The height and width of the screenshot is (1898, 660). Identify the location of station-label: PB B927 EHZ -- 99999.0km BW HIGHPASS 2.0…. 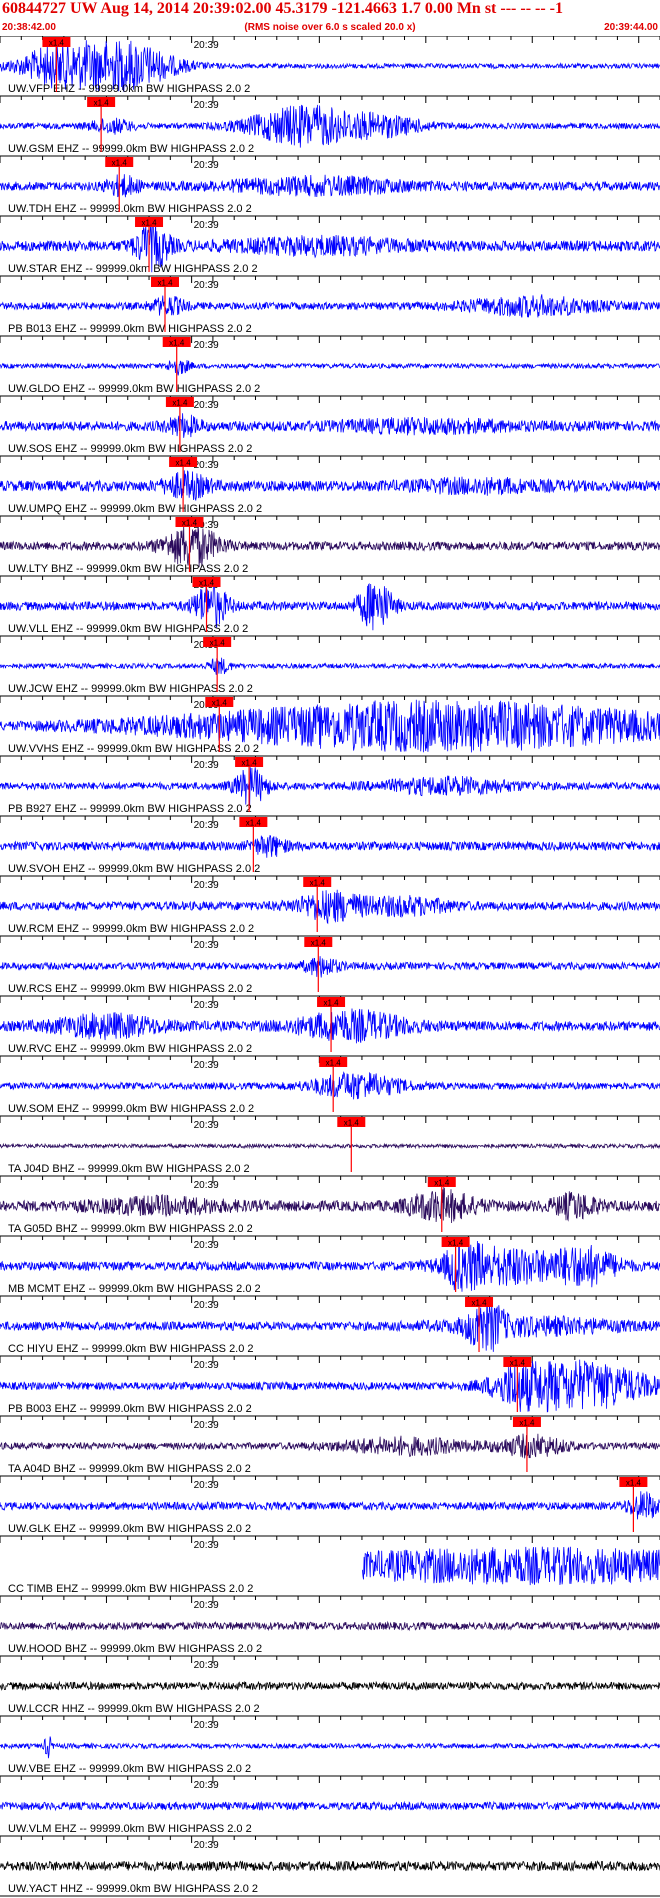
(130, 809).